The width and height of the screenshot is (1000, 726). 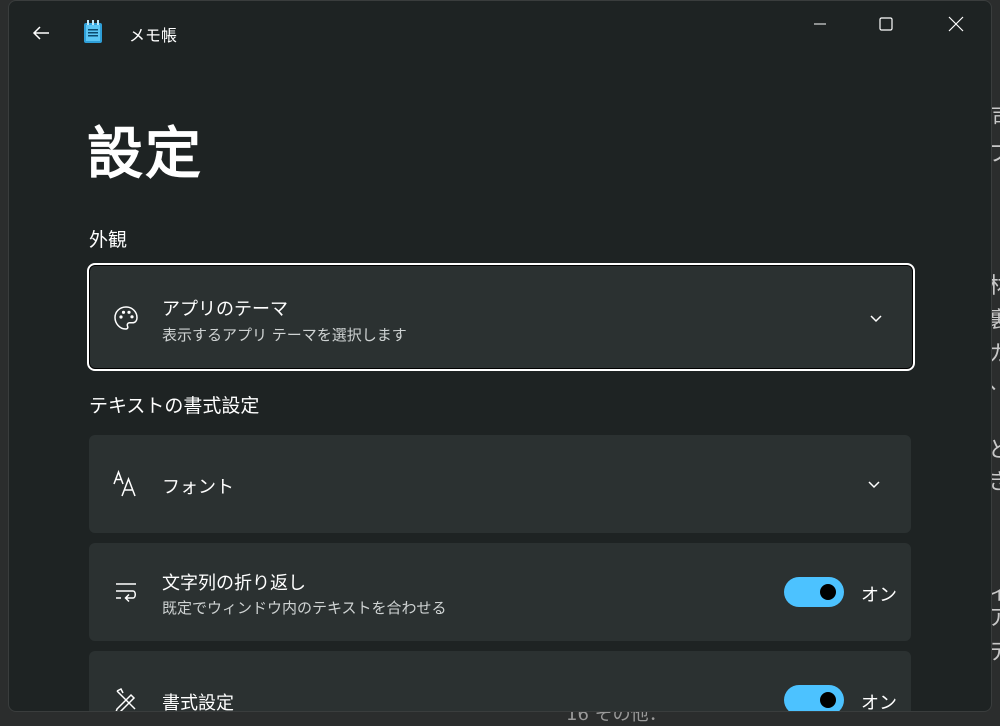 What do you see at coordinates (126, 698) in the screenshot?
I see `formatting-icon` at bounding box center [126, 698].